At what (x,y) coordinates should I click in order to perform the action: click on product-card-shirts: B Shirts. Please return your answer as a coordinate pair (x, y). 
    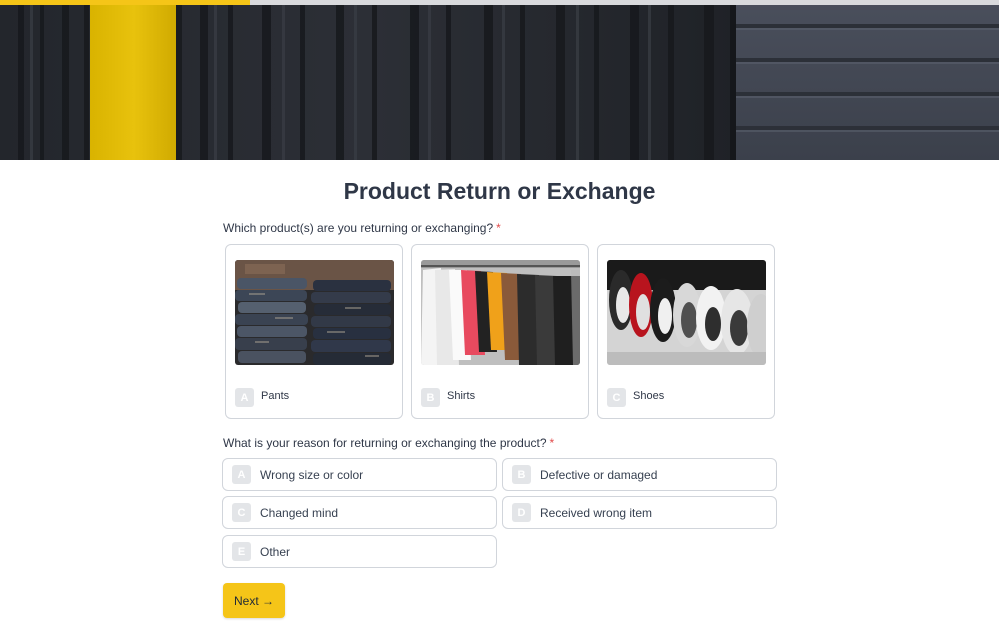
    Looking at the image, I should click on (500, 331).